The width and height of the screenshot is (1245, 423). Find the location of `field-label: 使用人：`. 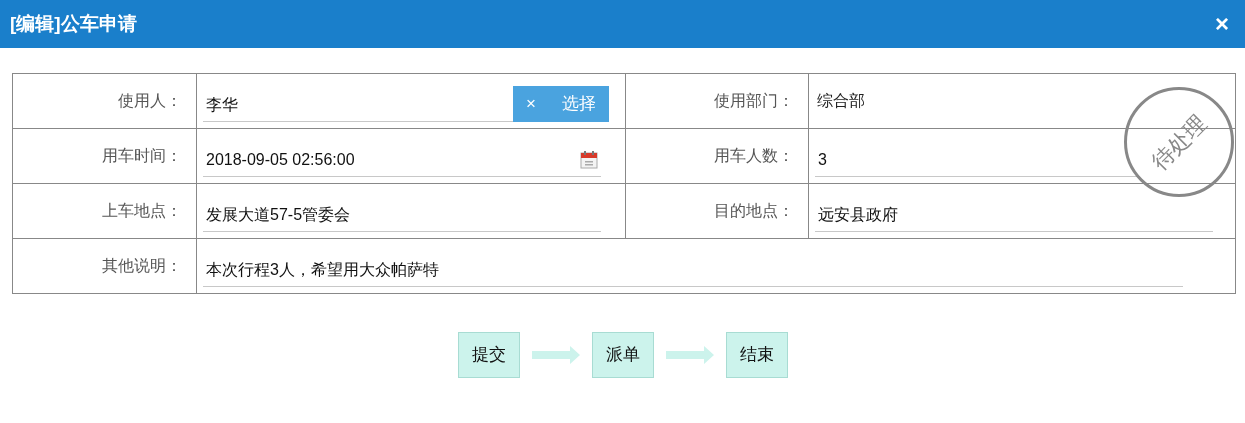

field-label: 使用人： is located at coordinates (150, 100).